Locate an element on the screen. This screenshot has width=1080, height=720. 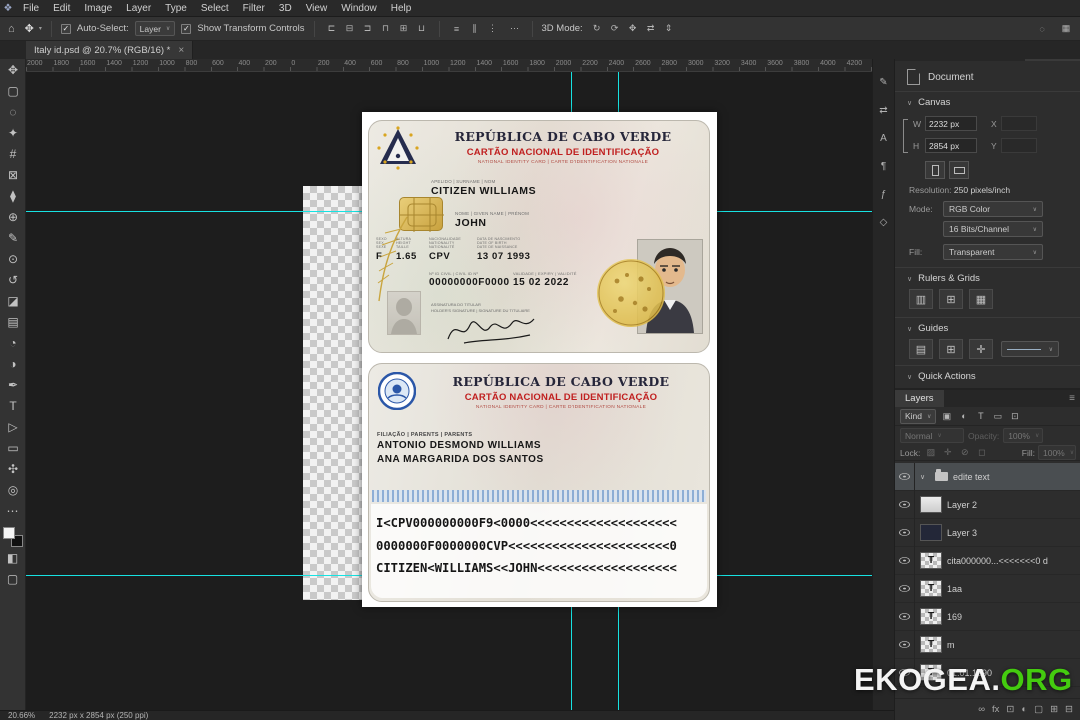
paragraph-panel-icon: ¶ is located at coordinates (884, 166).